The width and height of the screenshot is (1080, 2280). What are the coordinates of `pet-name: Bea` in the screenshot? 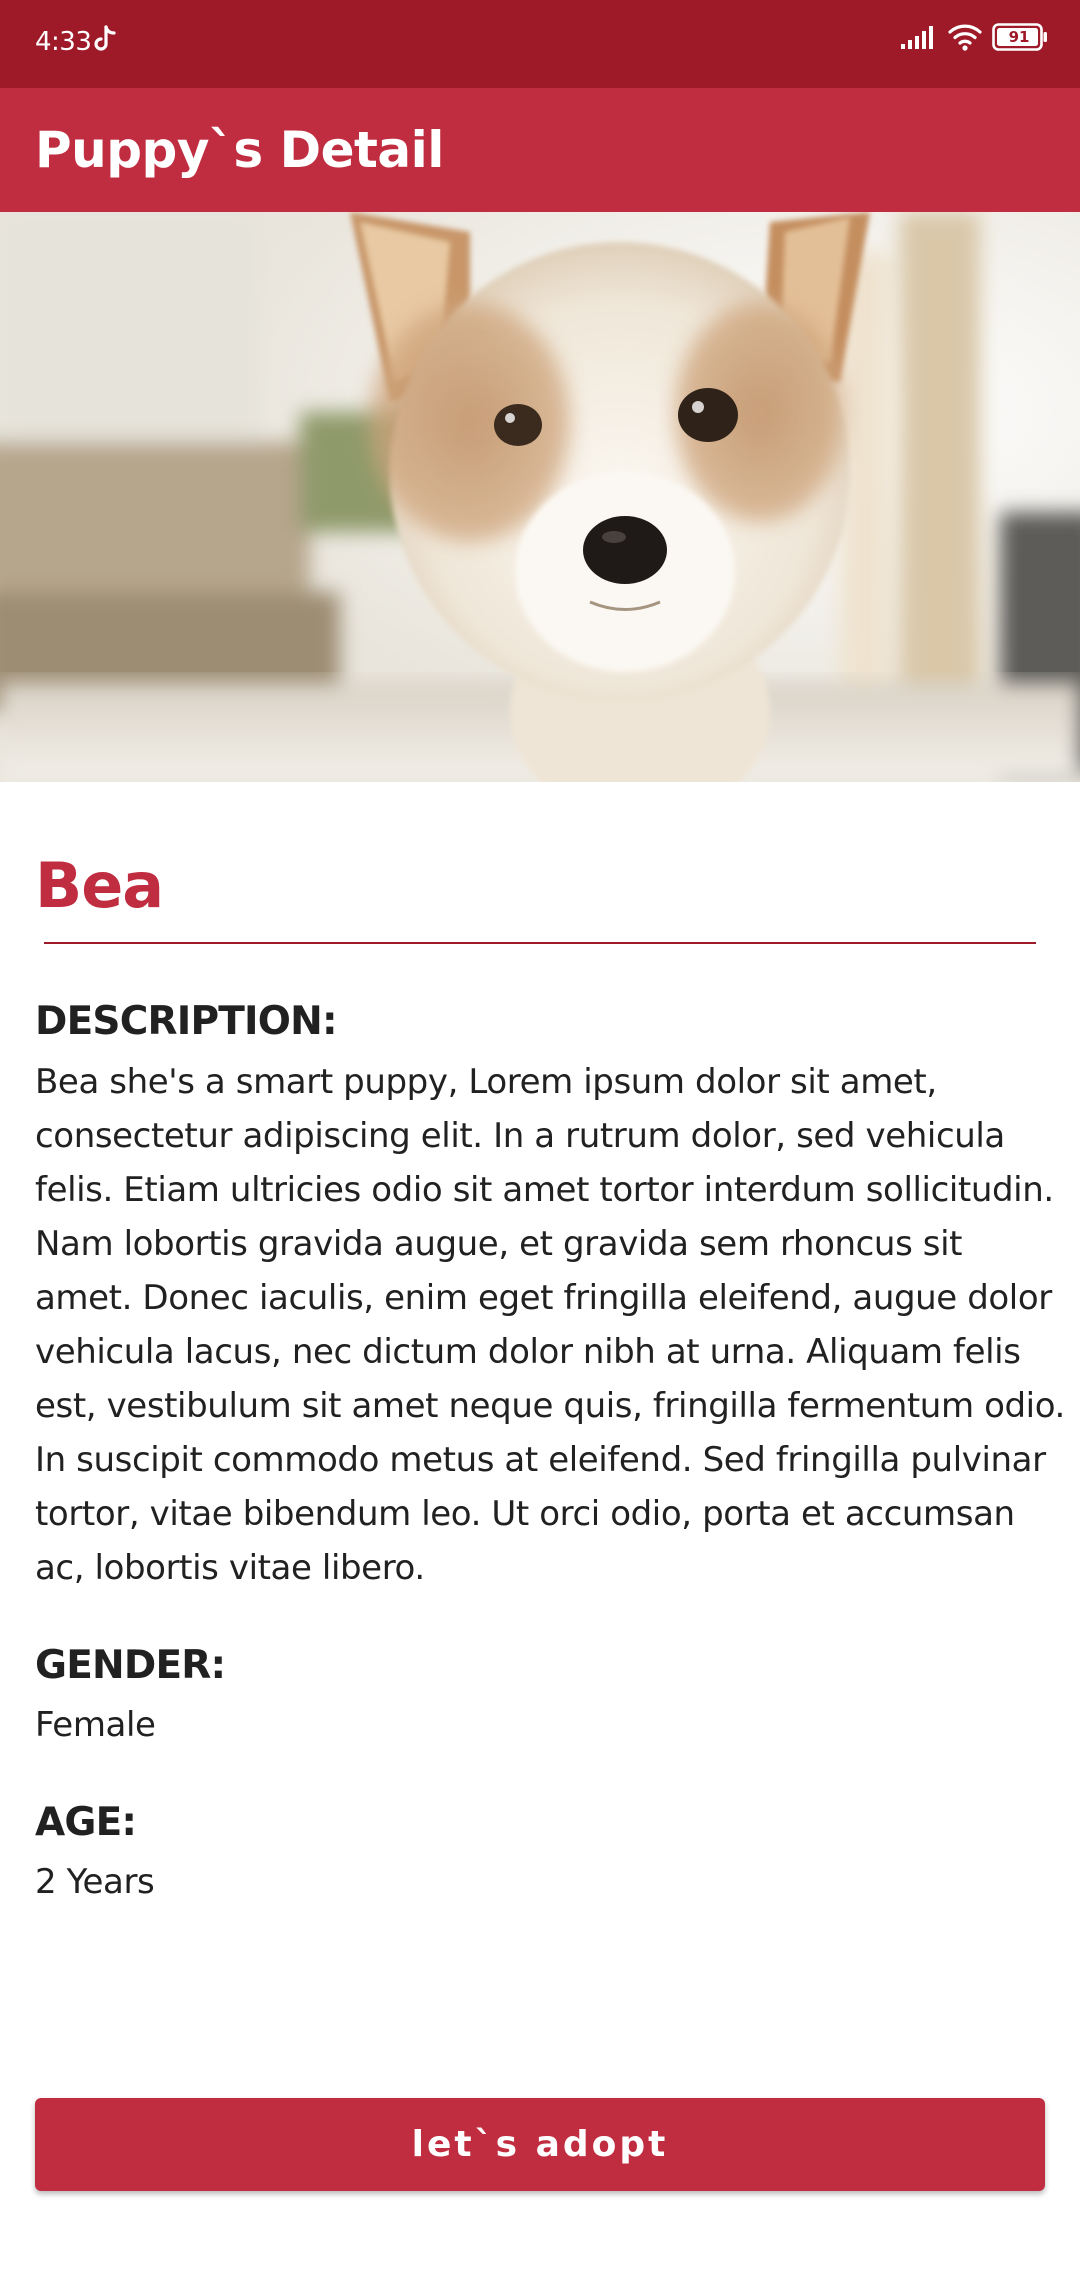 It's located at (99, 885).